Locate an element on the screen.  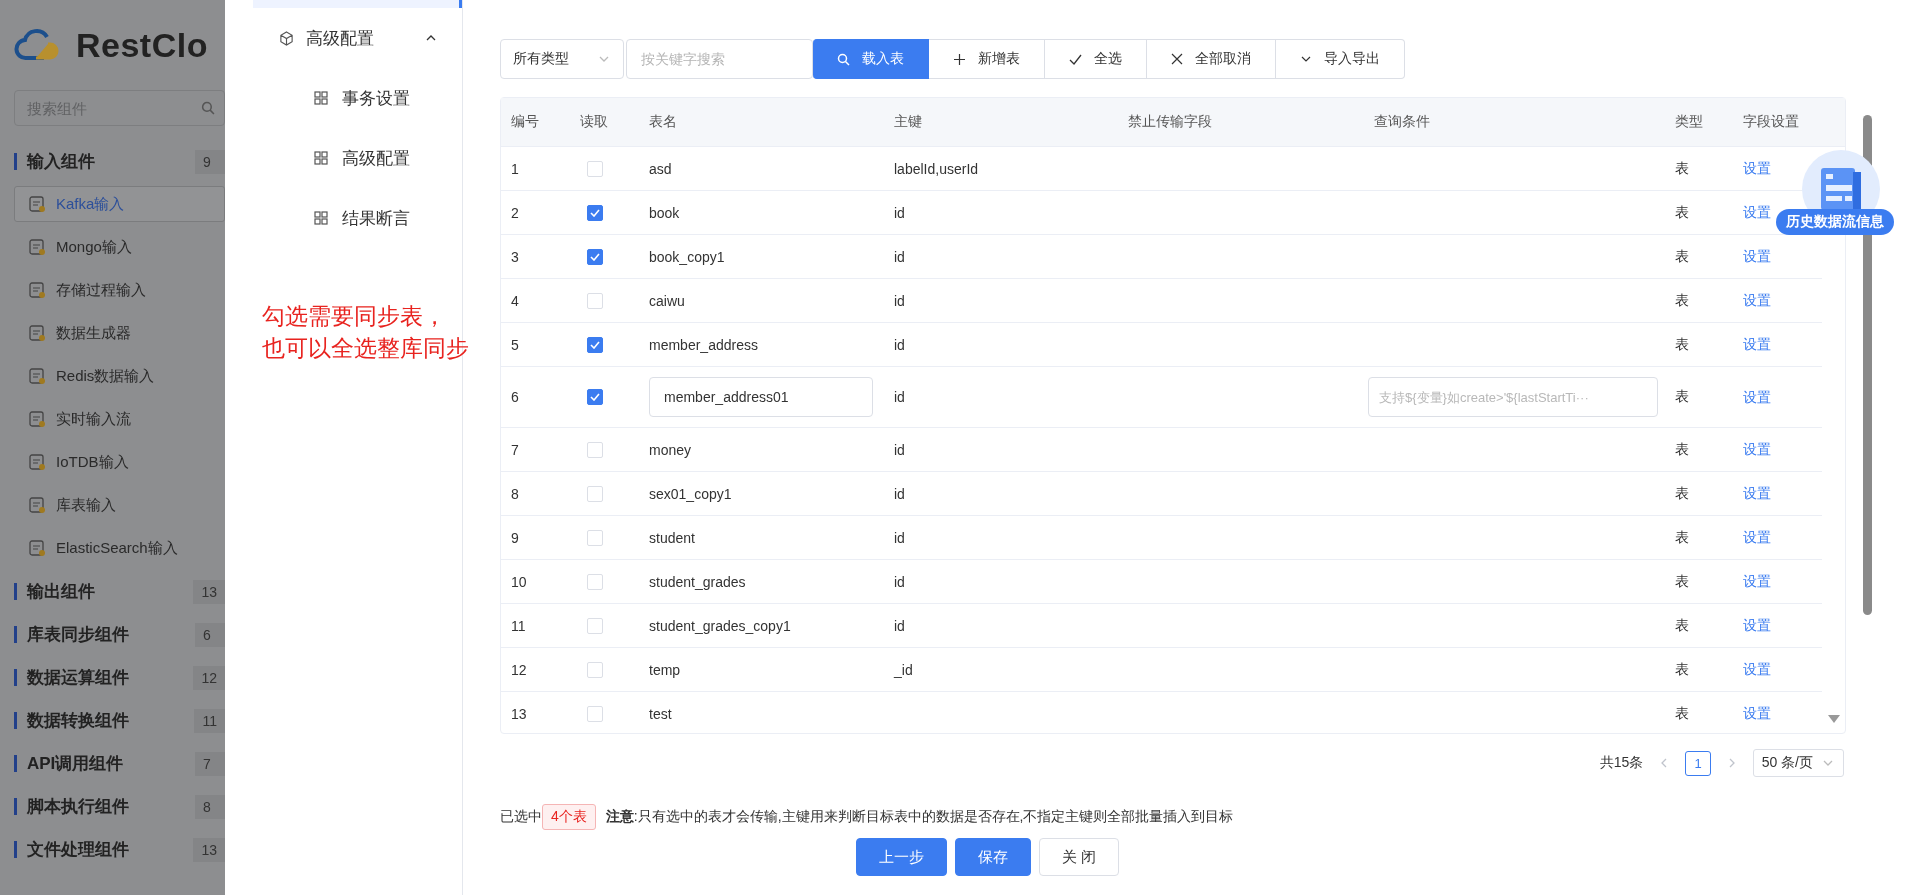
toolbar-button: 载入表 is located at coordinates (871, 59).